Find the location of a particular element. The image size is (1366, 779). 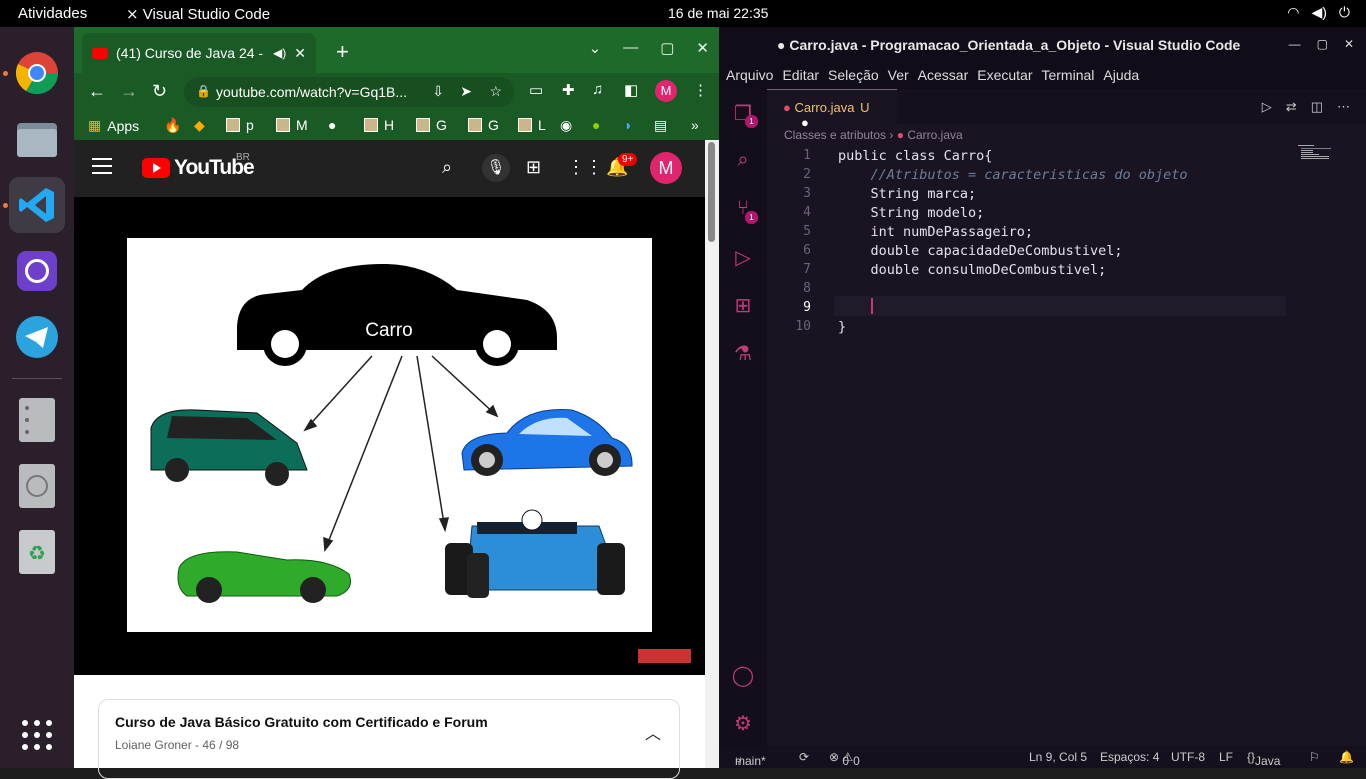

menu-editar: Editar is located at coordinates (804, 76).